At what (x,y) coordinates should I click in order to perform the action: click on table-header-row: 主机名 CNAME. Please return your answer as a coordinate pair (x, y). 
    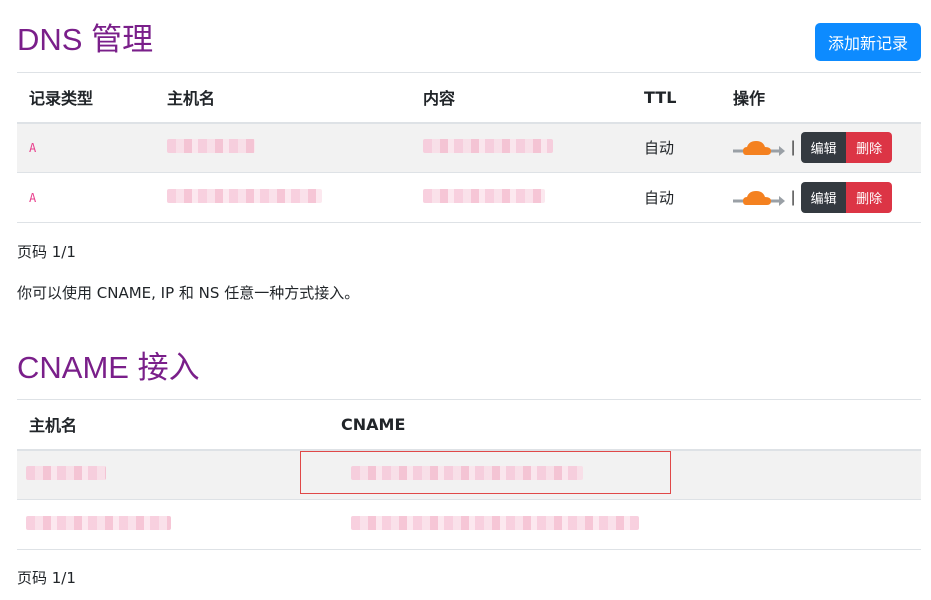
    Looking at the image, I should click on (469, 425).